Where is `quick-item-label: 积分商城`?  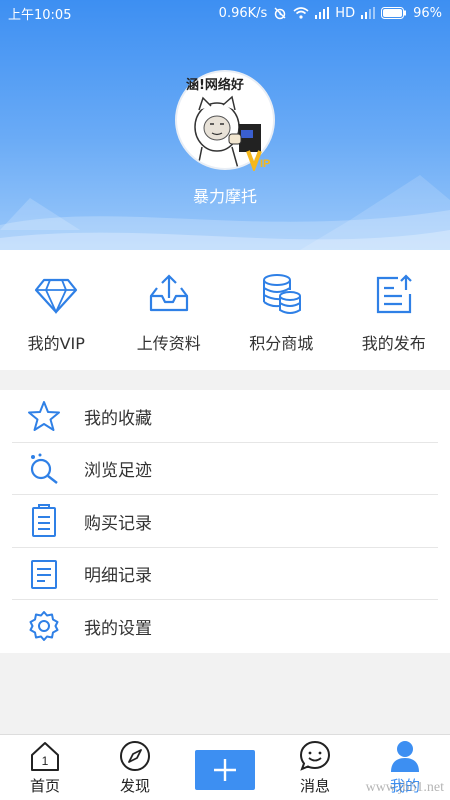 quick-item-label: 积分商城 is located at coordinates (281, 343).